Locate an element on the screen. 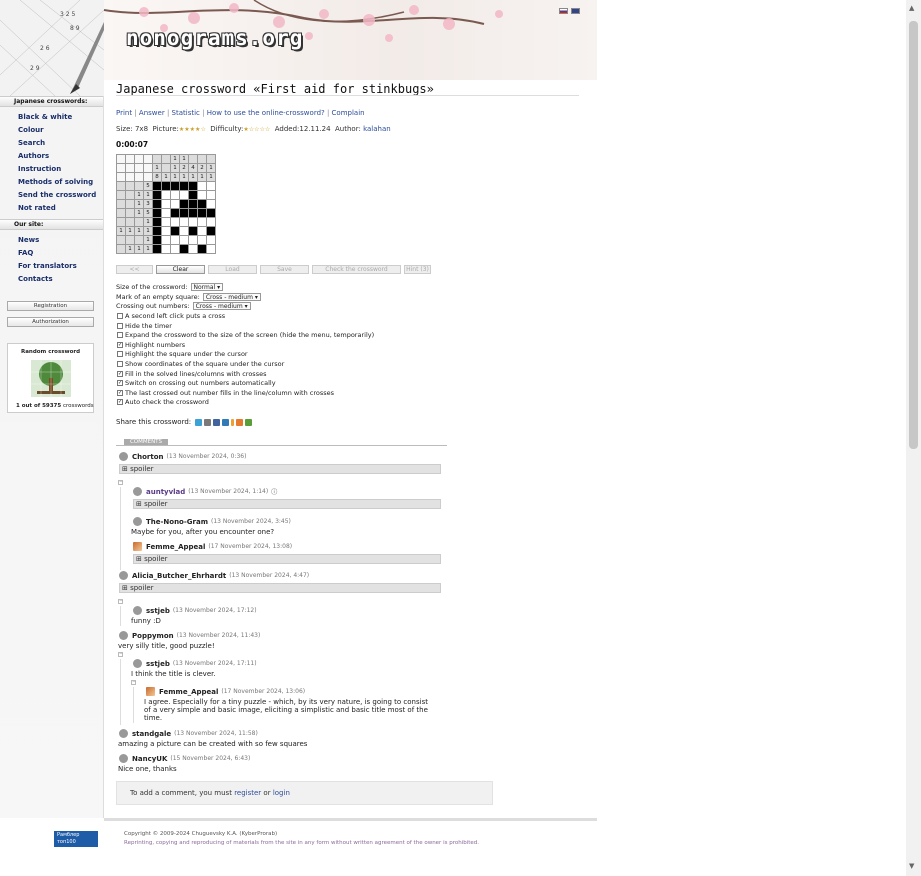 This screenshot has height=876, width=921. collapse-icon: − is located at coordinates (120, 482).